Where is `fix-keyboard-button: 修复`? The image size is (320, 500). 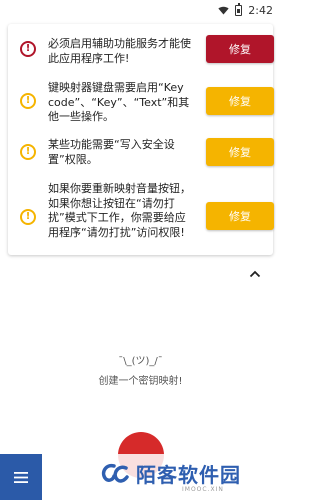 fix-keyboard-button: 修复 is located at coordinates (240, 101).